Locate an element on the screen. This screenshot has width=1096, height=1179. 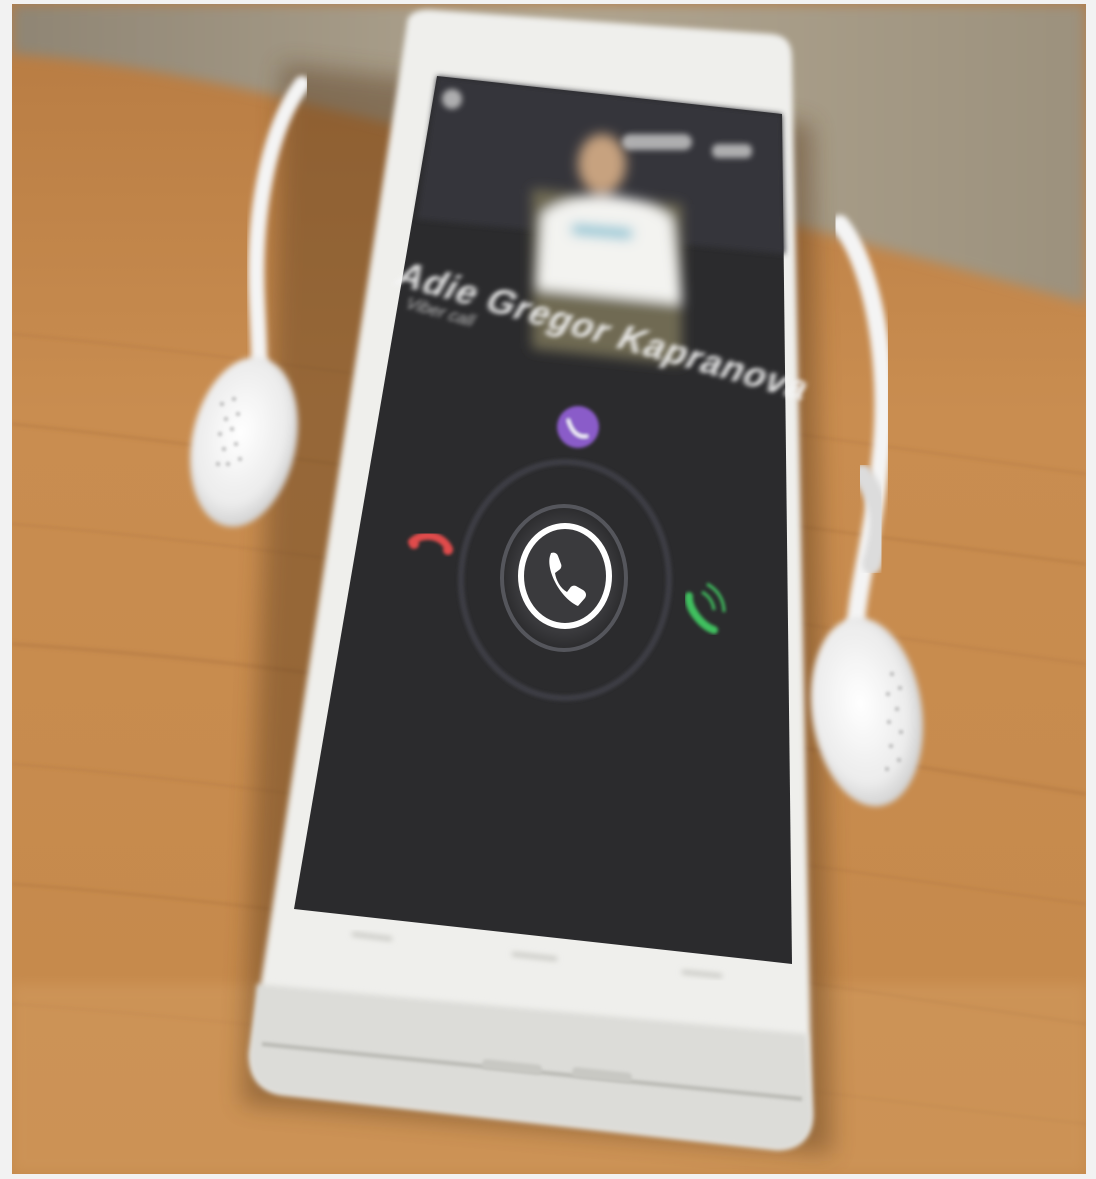
viber-icon is located at coordinates (578, 427).